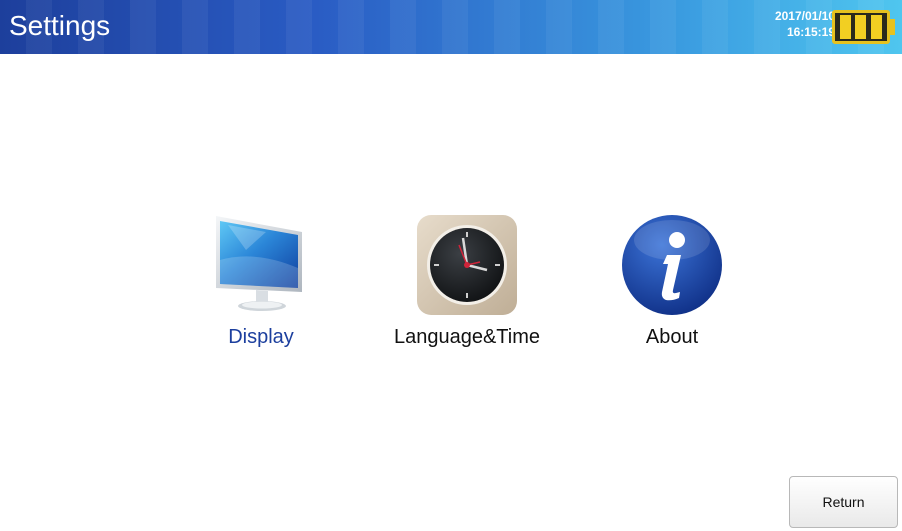 This screenshot has height=531, width=902. What do you see at coordinates (261, 337) in the screenshot?
I see `menu-item-label: Display` at bounding box center [261, 337].